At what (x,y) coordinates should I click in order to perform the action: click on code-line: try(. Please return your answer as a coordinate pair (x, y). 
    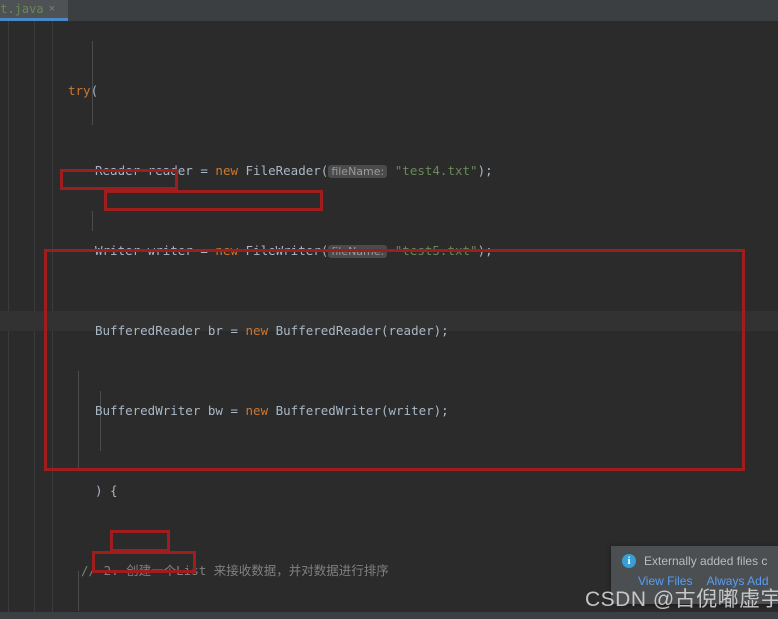
    Looking at the image, I should click on (83, 90).